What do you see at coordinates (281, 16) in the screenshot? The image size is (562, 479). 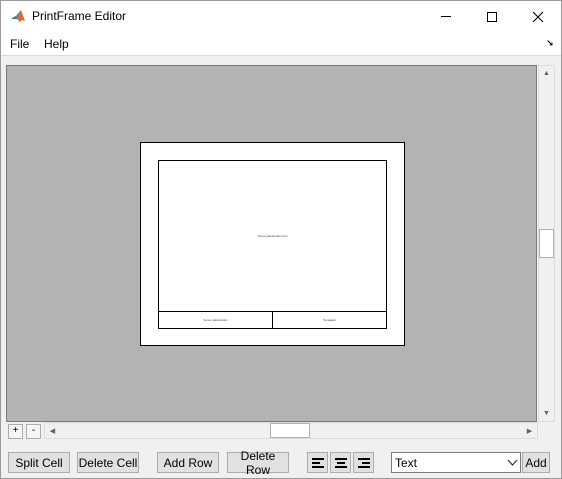 I see `title-bar: PrintFrame Editor` at bounding box center [281, 16].